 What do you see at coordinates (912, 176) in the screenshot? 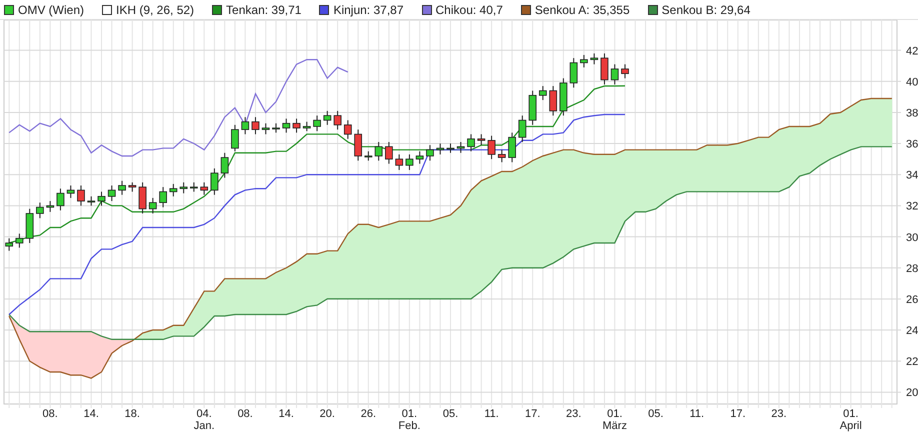
I see `axis-label: 34` at bounding box center [912, 176].